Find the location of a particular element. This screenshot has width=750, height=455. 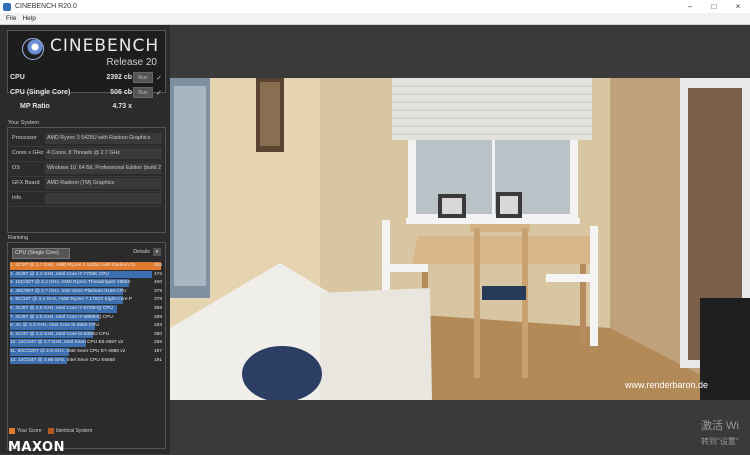

logo-release: Release 20 is located at coordinates (131, 62).